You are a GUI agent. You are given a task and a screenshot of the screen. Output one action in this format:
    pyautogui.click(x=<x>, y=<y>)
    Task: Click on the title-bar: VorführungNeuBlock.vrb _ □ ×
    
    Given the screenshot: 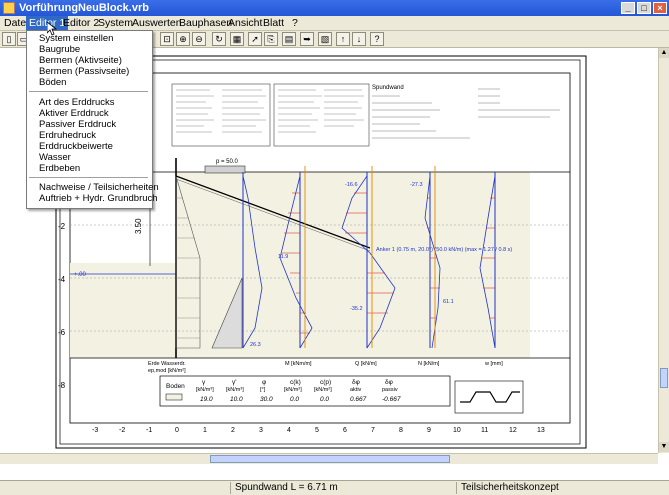 What is the action you would take?
    pyautogui.click(x=334, y=8)
    